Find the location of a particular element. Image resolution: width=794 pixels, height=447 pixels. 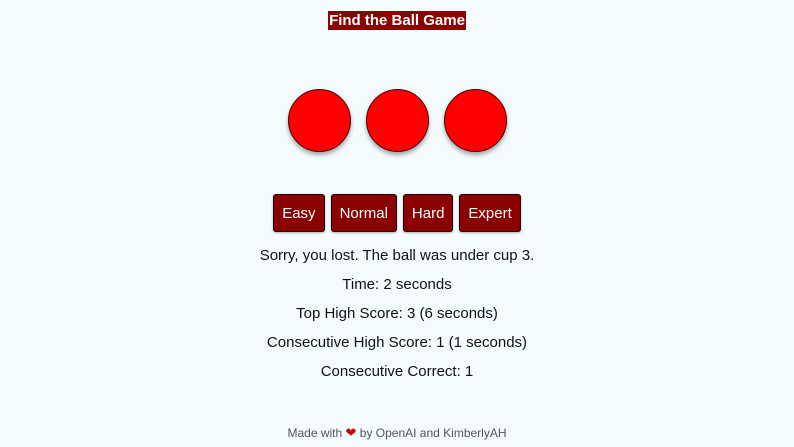

difficulty-buttons: Easy Normal Hard Expert is located at coordinates (397, 213).